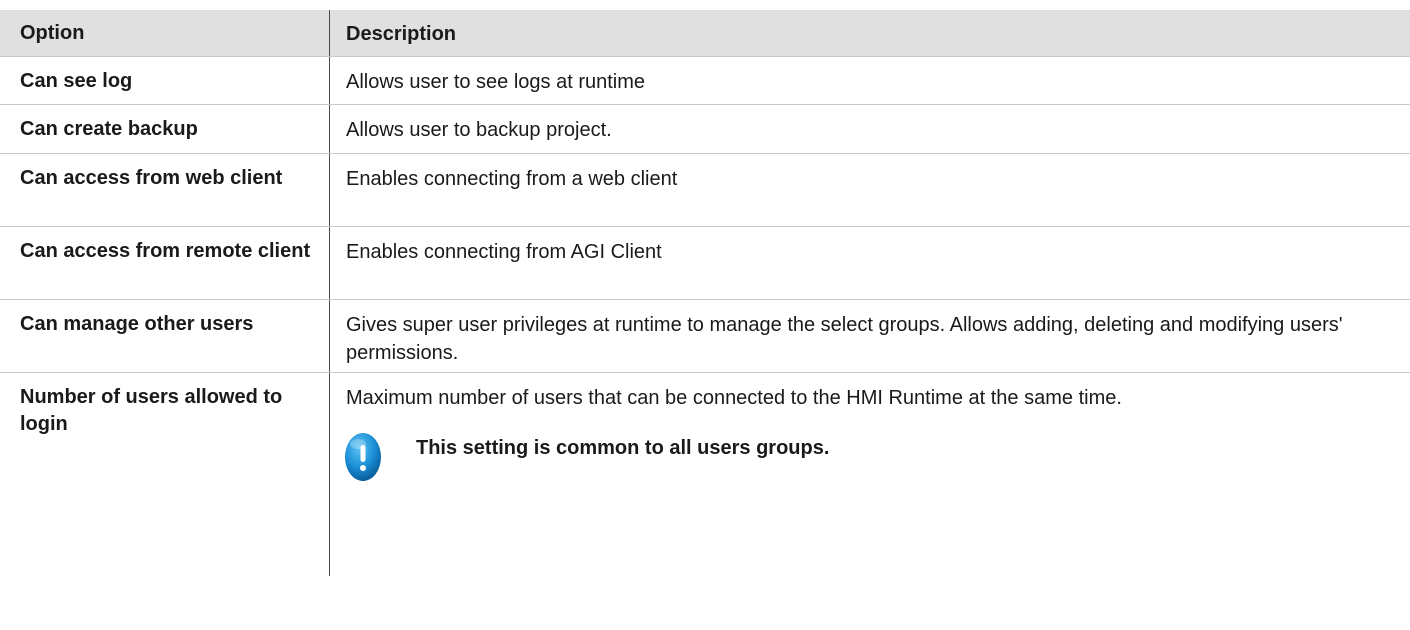  What do you see at coordinates (165, 33) in the screenshot?
I see `header-option: Option` at bounding box center [165, 33].